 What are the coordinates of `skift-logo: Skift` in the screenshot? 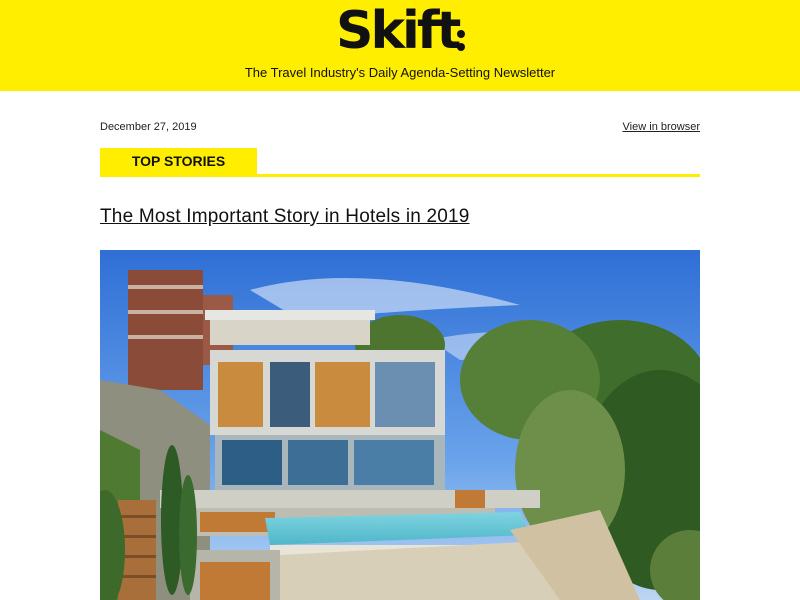 It's located at (401, 31).